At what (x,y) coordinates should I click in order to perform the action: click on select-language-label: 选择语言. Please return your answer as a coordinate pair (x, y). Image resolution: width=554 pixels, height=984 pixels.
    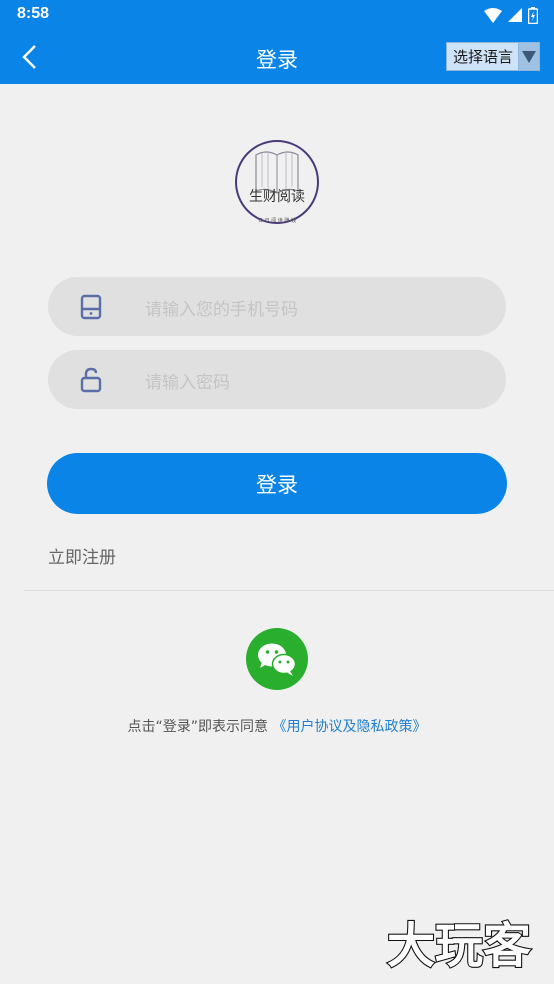
    Looking at the image, I should click on (483, 57).